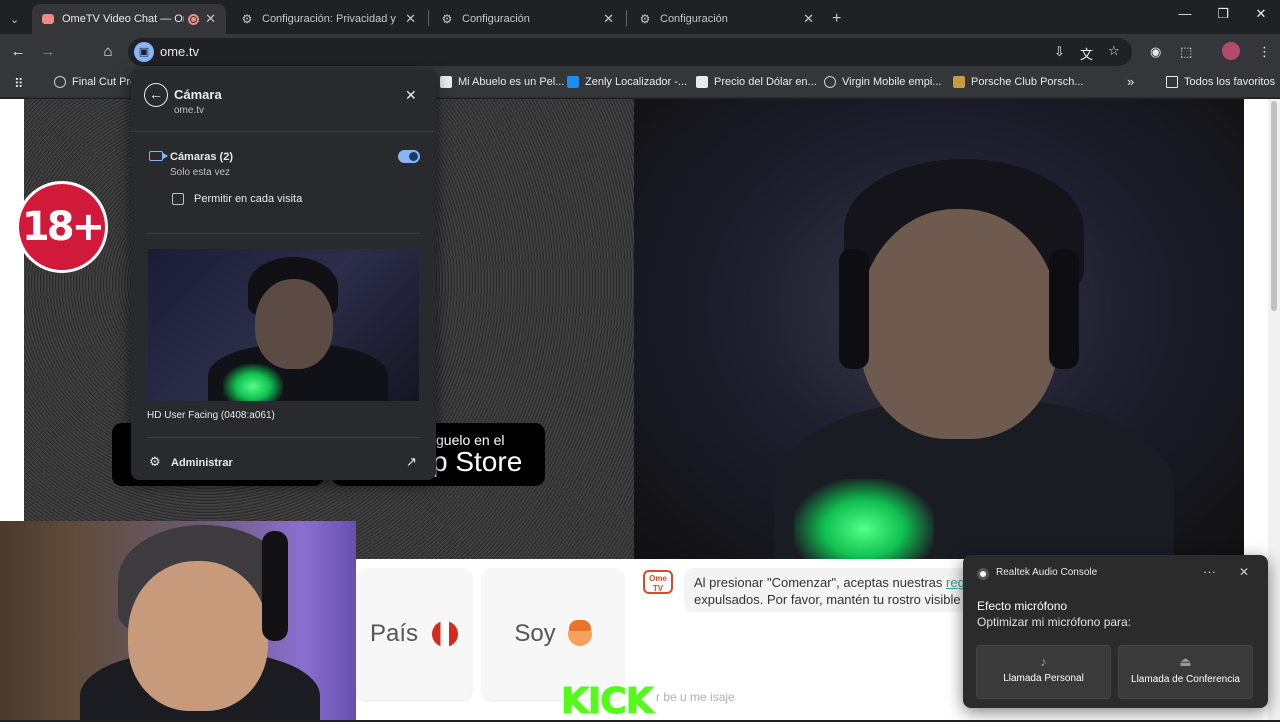 The height and width of the screenshot is (722, 1280). I want to click on tab-config-3: ⚙ Configuración ✕, so click(726, 19).